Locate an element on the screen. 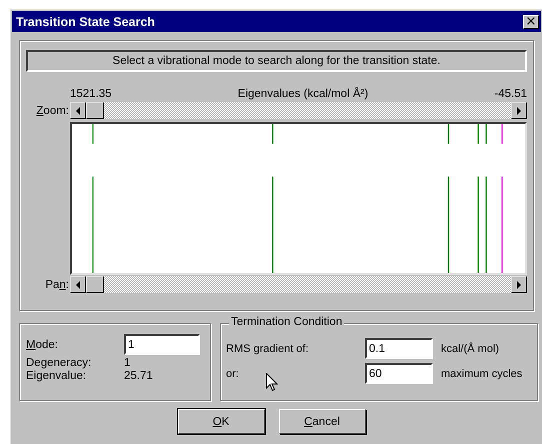 This screenshot has width=542, height=444. instruction-text: Select a vibrational mode to search along for the transition state. is located at coordinates (276, 61).